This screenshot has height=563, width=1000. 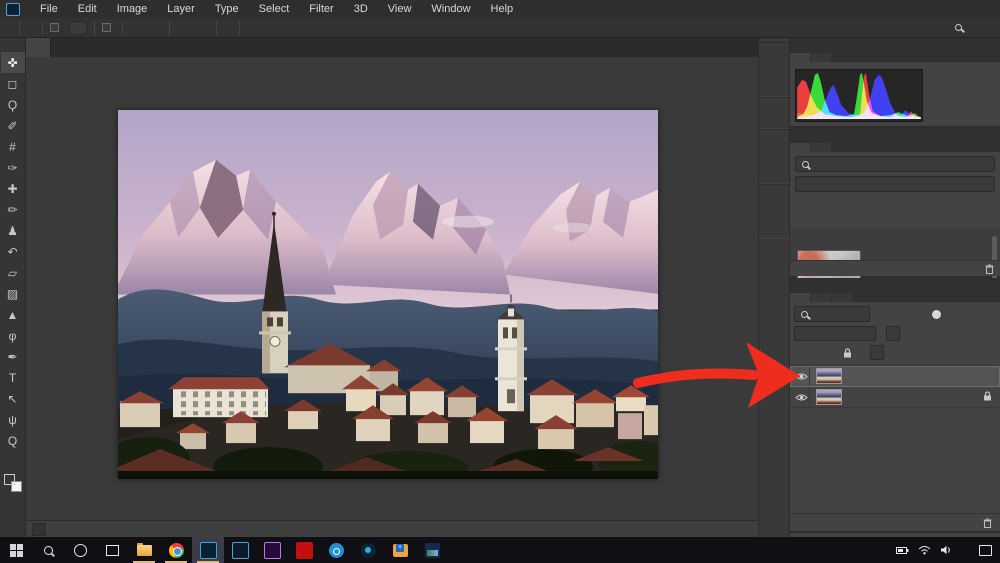 I want to click on auto-select-checkbox, so click(x=54, y=27).